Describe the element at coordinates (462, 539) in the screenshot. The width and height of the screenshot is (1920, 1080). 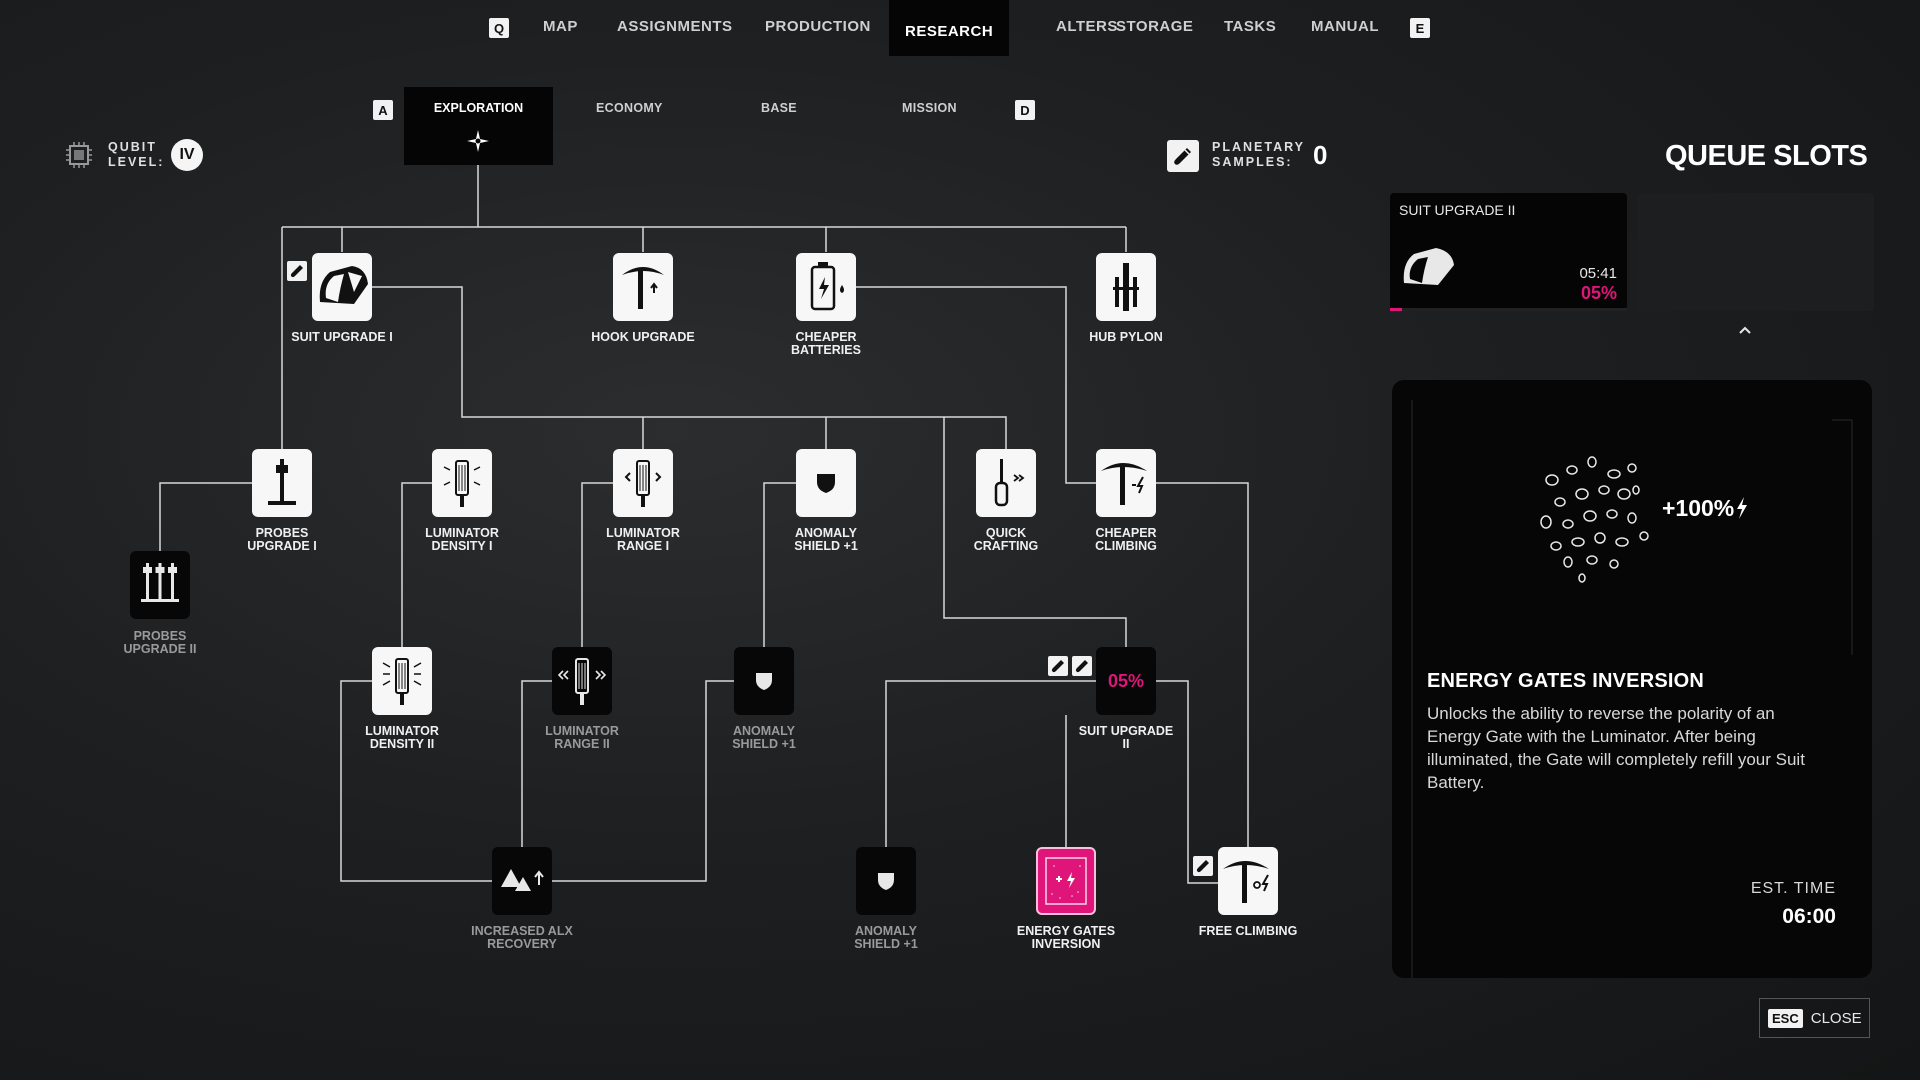
I see `label-luminator-density-1: LUMINATOR DENSITY I` at that location.